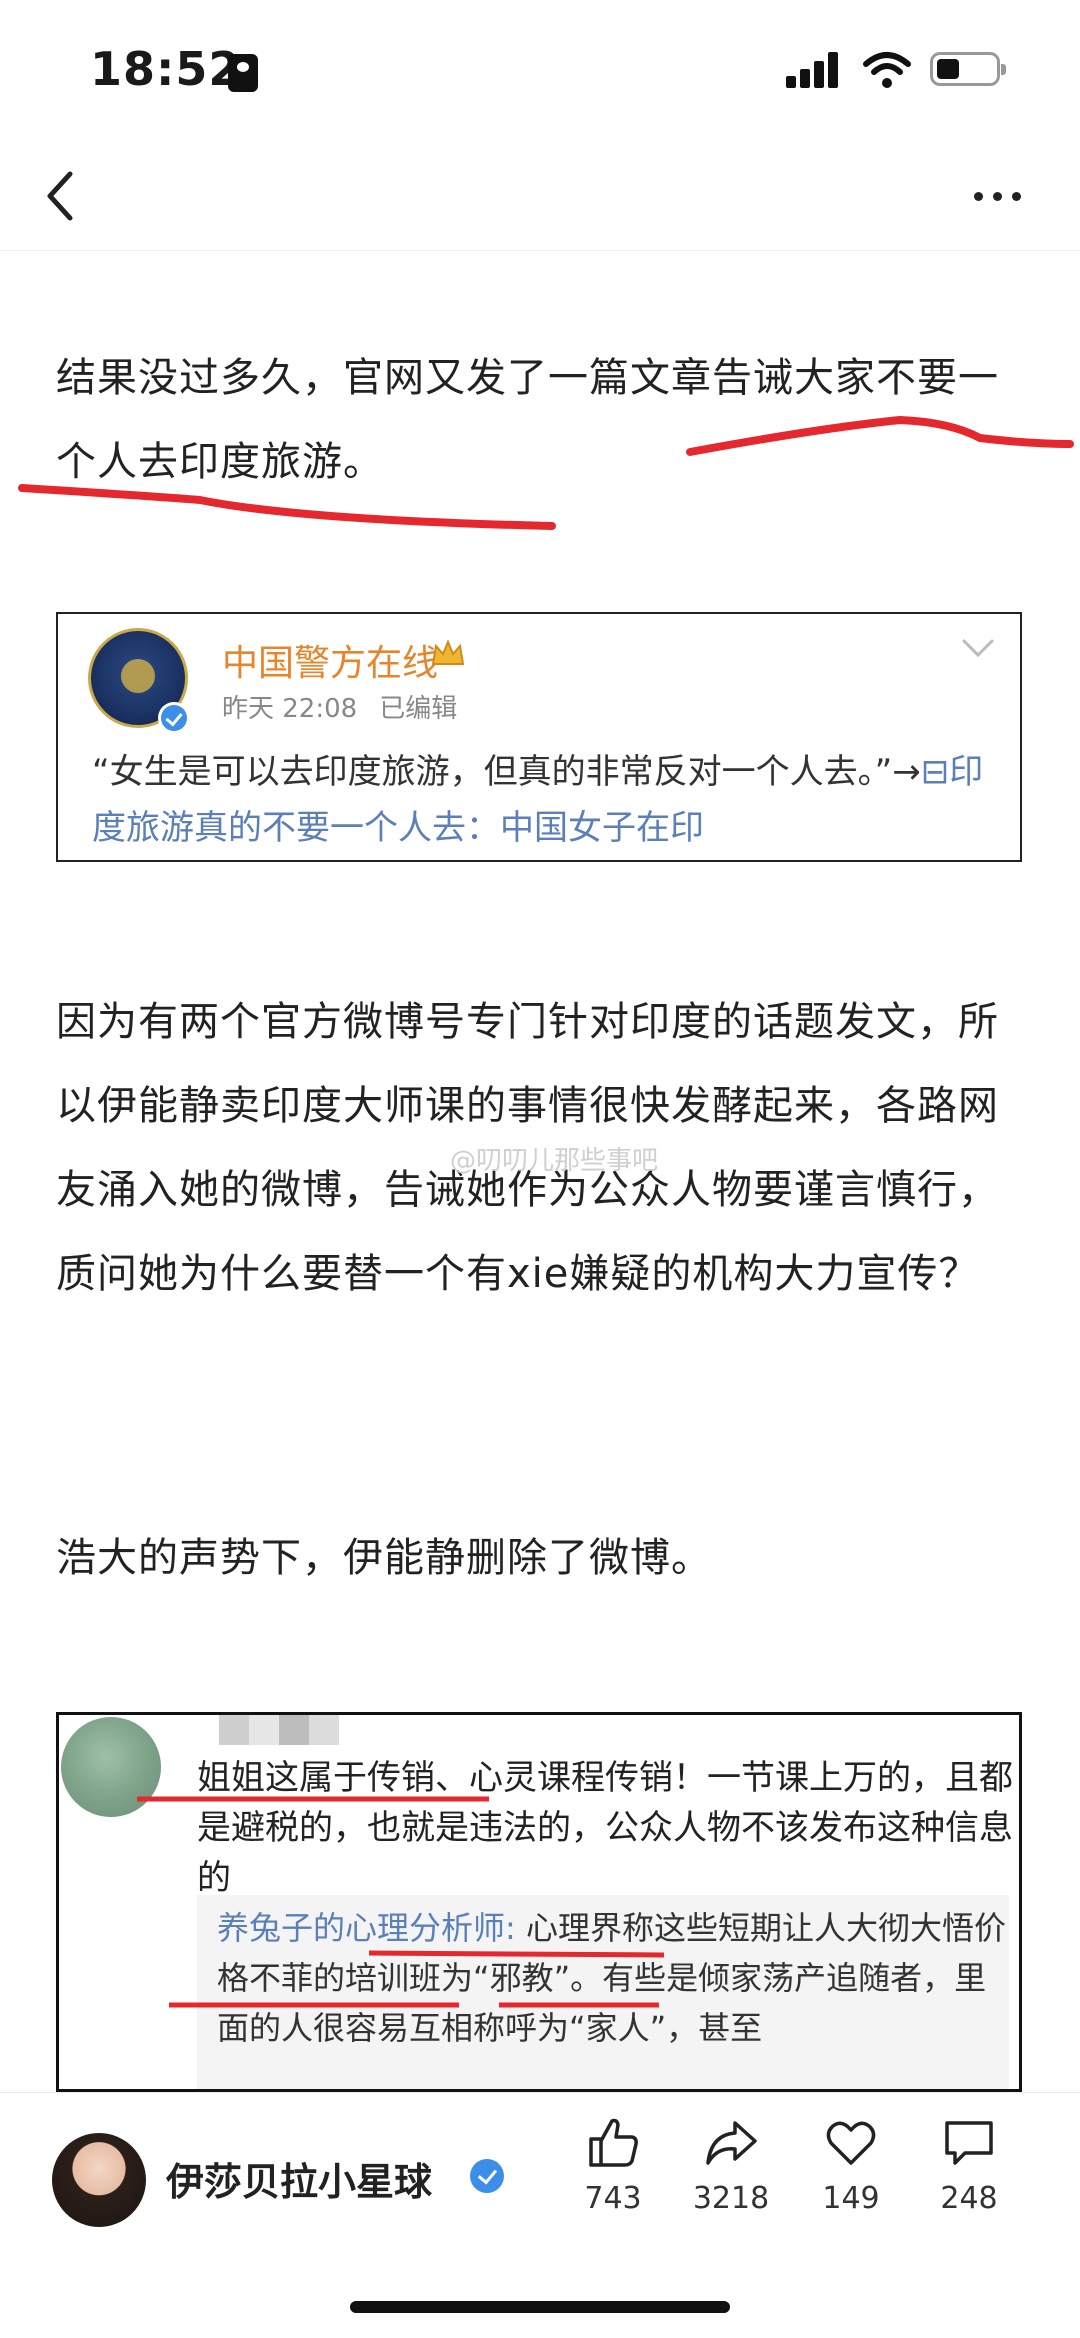 This screenshot has height=2338, width=1080. I want to click on post-quote: “女生是可以去印度旅游，但真的非常反对一个人去。”→, so click(506, 772).